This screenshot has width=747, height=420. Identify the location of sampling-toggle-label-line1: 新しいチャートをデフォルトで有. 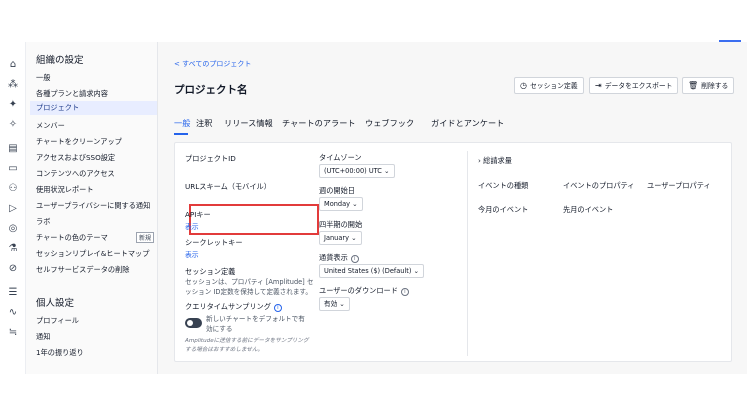
(255, 319).